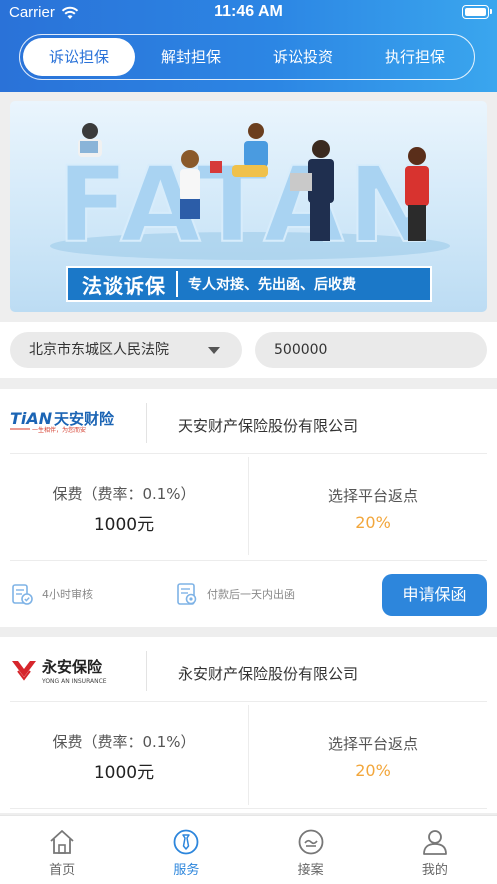  I want to click on status-bar: Carrier 11:46 AM, so click(248, 14).